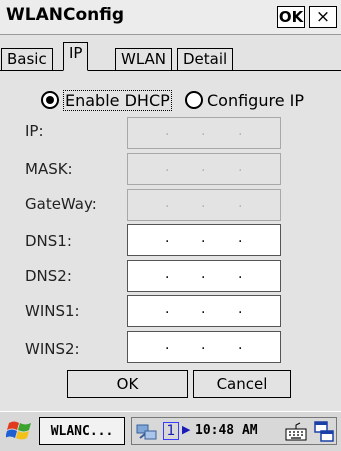 The width and height of the screenshot is (341, 451). I want to click on wins2-label: WINS2:, so click(52, 349).